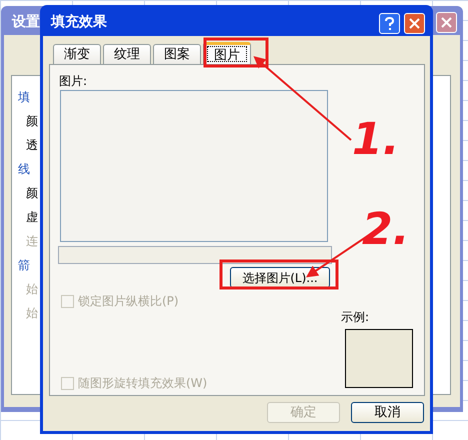 The width and height of the screenshot is (468, 440). Describe the element at coordinates (143, 383) in the screenshot. I see `checkbox-label: 随图形旋转填充效果(W)` at that location.